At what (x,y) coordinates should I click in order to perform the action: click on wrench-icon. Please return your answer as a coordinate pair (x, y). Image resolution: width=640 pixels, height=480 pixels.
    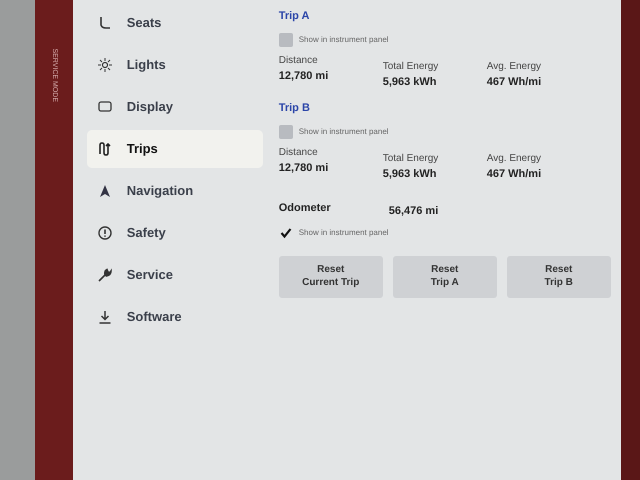
    Looking at the image, I should click on (104, 275).